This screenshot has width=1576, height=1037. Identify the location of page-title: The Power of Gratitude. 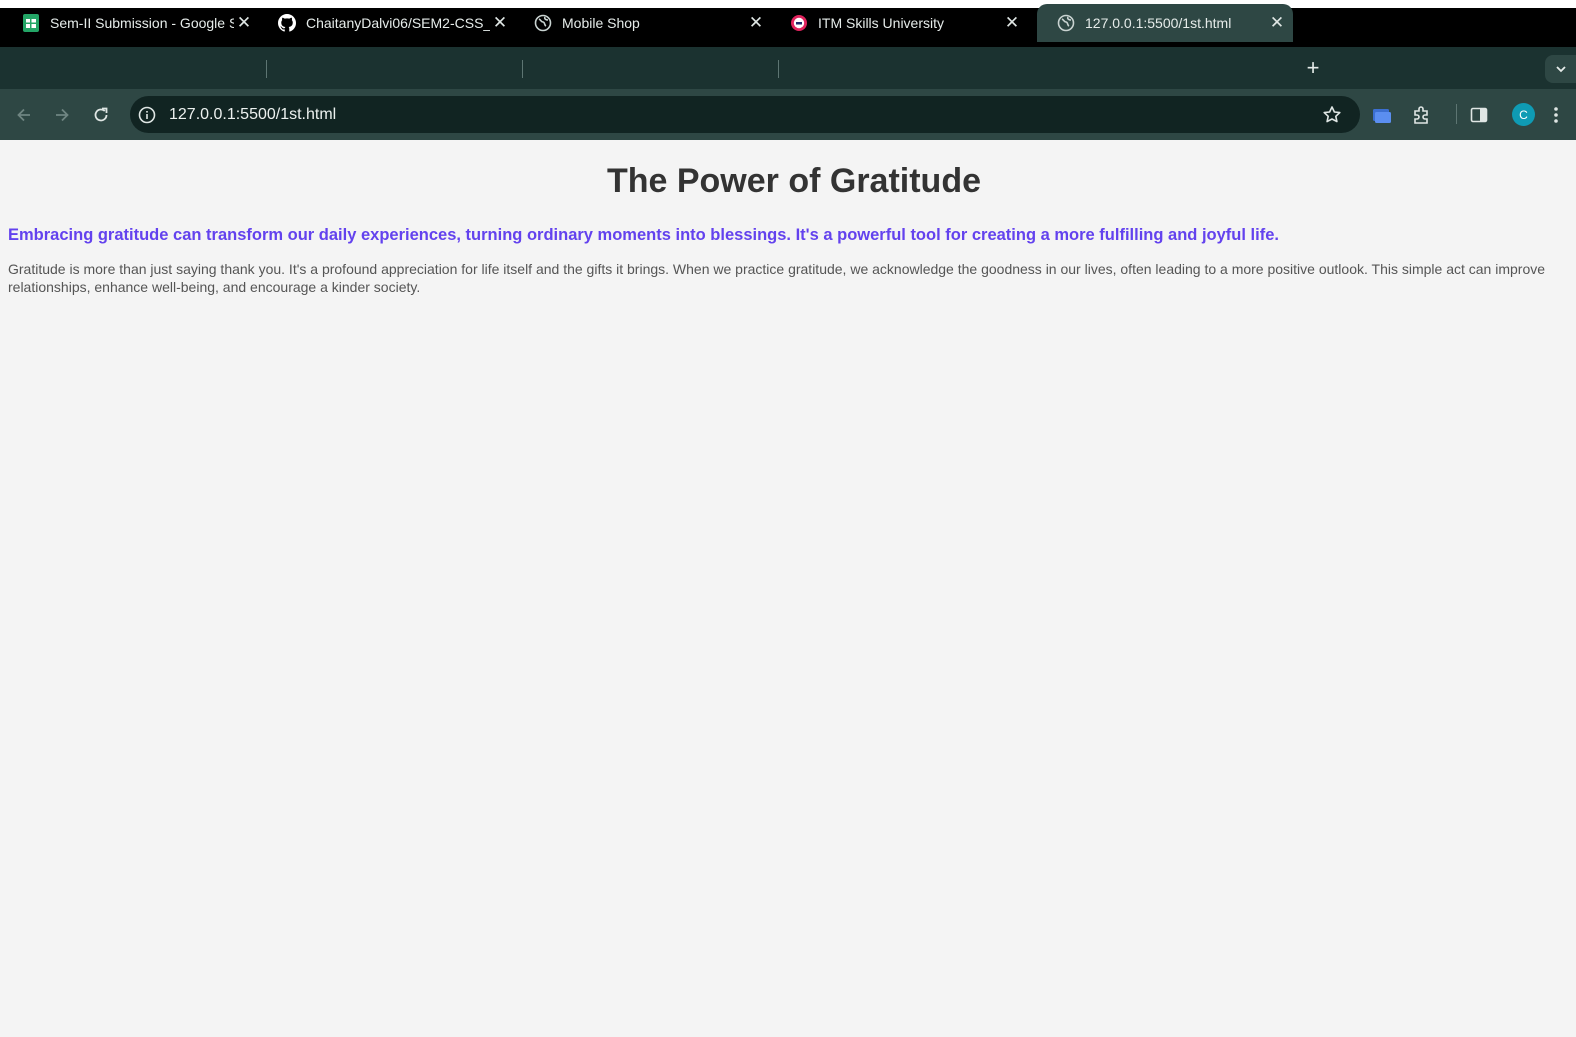
(794, 181).